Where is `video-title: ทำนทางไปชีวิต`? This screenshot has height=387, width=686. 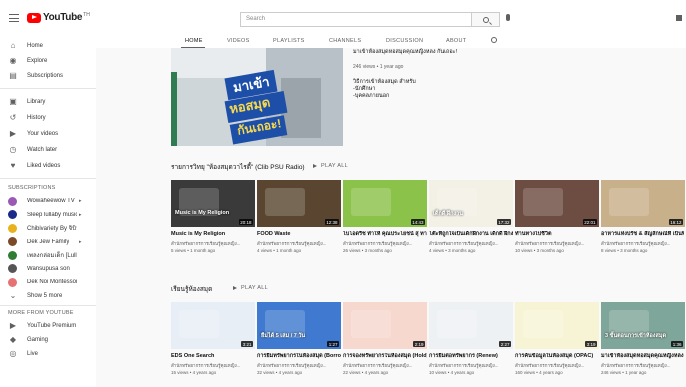
video-title: ทำนทางไปชีวิต is located at coordinates (557, 234).